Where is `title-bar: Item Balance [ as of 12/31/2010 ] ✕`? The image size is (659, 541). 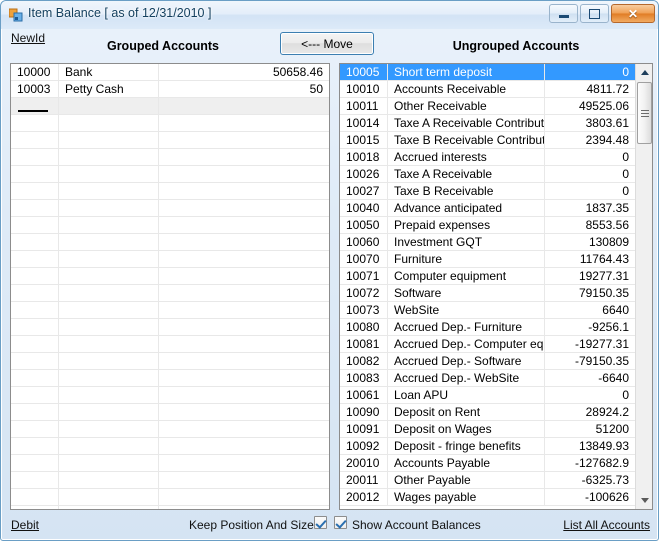 title-bar: Item Balance [ as of 12/31/2010 ] ✕ is located at coordinates (329, 15).